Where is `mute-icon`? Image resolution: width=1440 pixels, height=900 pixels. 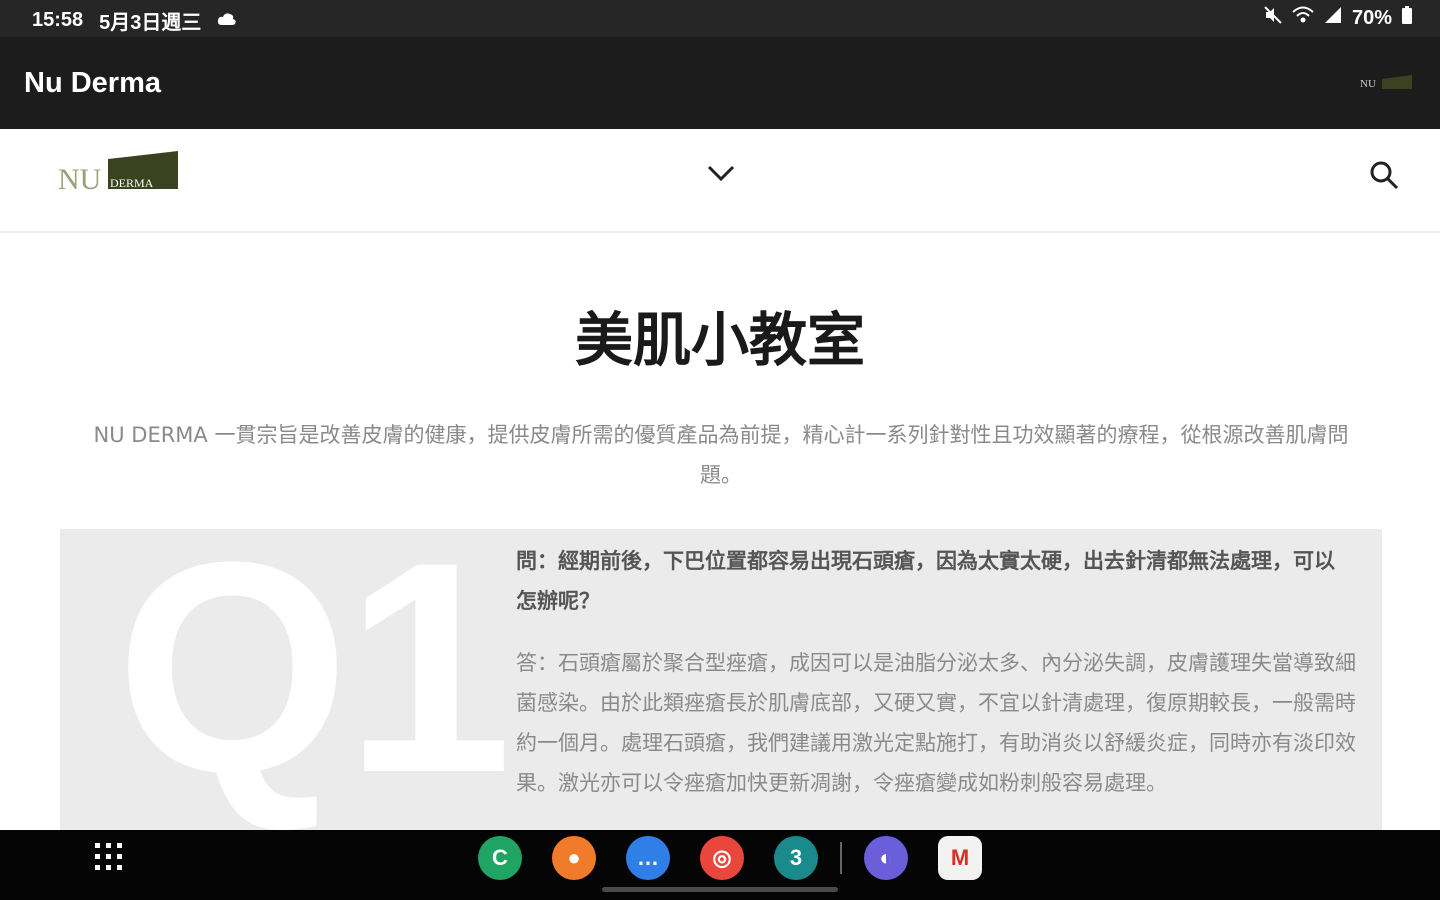 mute-icon is located at coordinates (1273, 18).